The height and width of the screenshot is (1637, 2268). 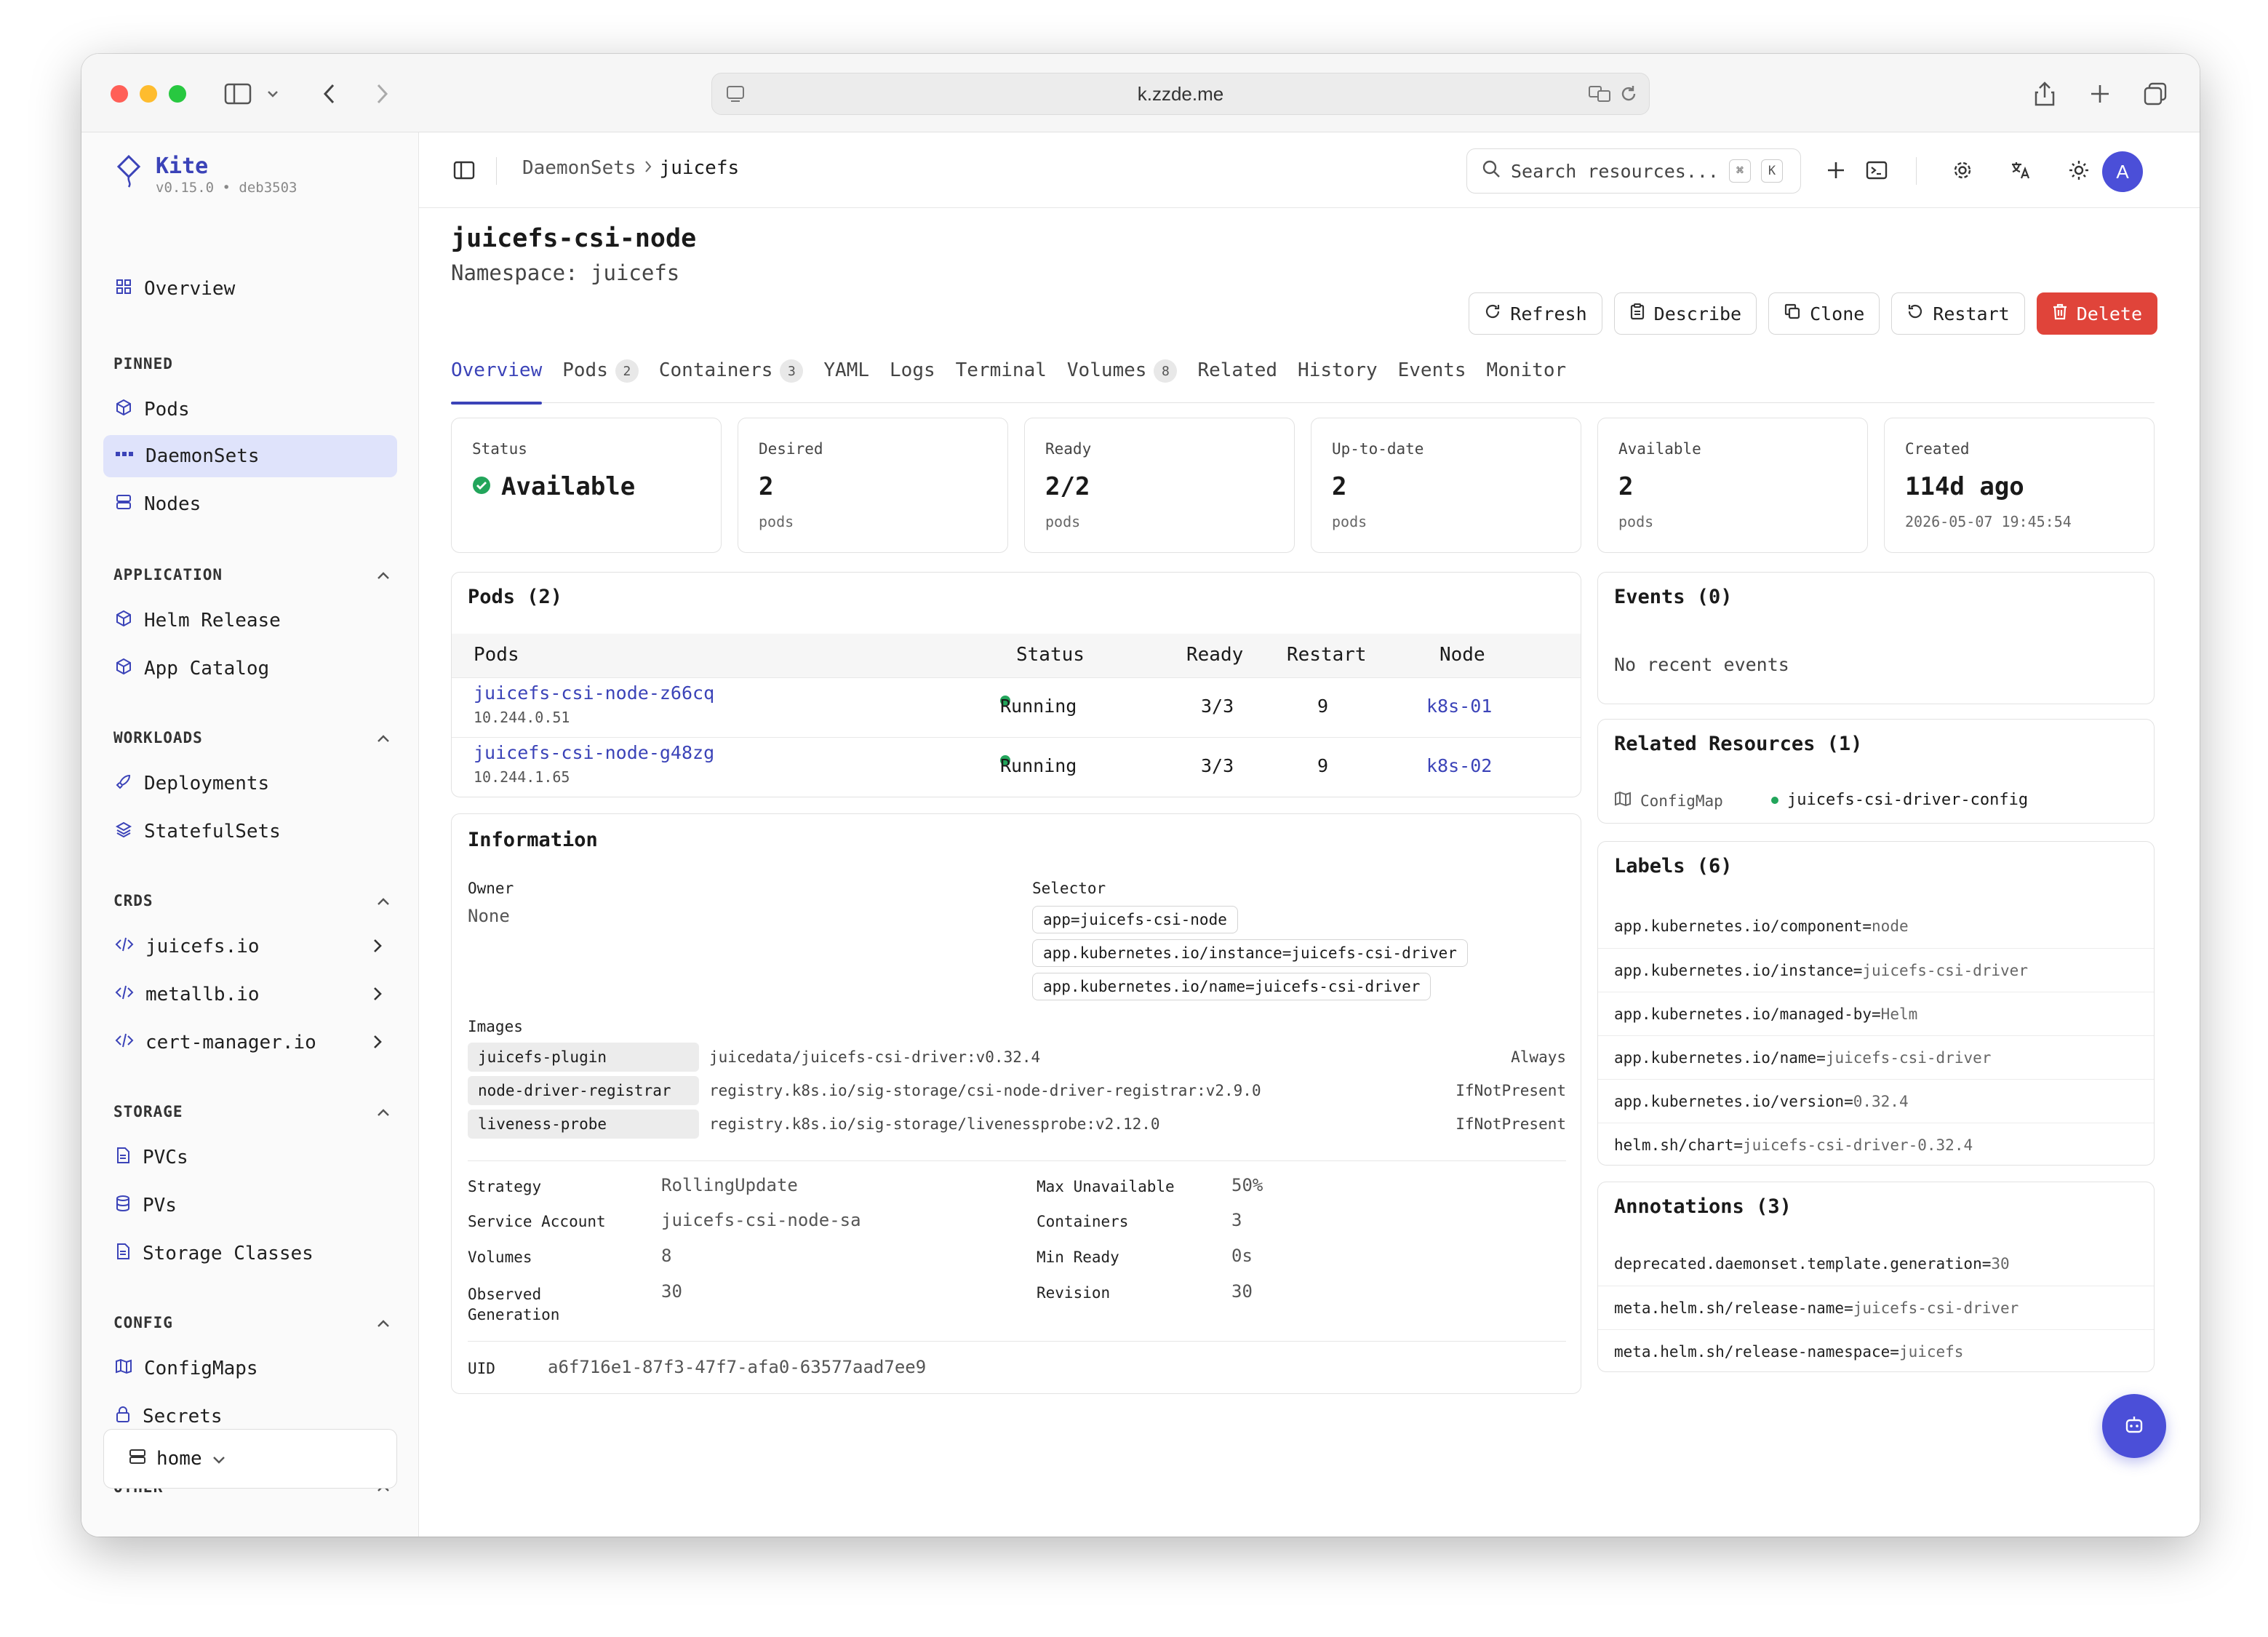 What do you see at coordinates (273, 94) in the screenshot?
I see `chevron-down-icon` at bounding box center [273, 94].